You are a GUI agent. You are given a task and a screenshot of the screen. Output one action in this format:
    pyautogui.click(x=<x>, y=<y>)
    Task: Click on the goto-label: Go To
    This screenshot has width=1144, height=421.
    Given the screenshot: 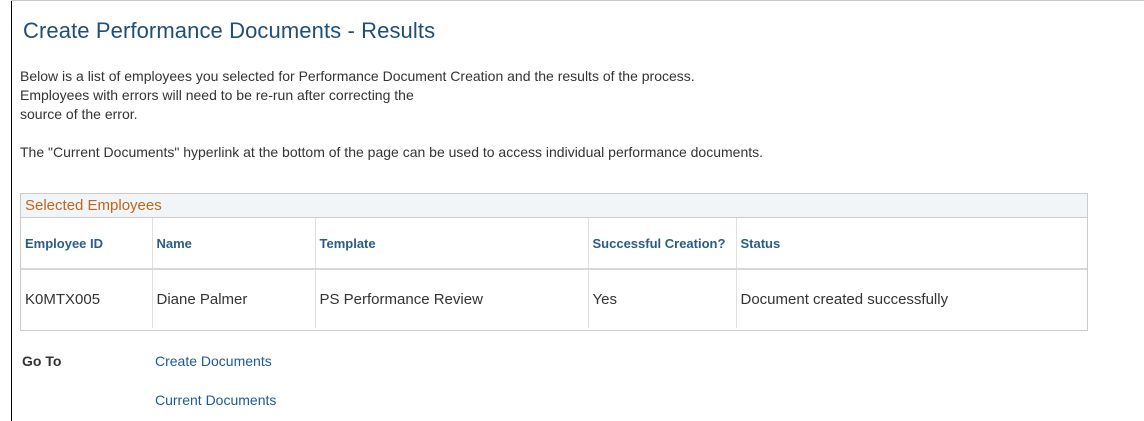 What is the action you would take?
    pyautogui.click(x=42, y=361)
    